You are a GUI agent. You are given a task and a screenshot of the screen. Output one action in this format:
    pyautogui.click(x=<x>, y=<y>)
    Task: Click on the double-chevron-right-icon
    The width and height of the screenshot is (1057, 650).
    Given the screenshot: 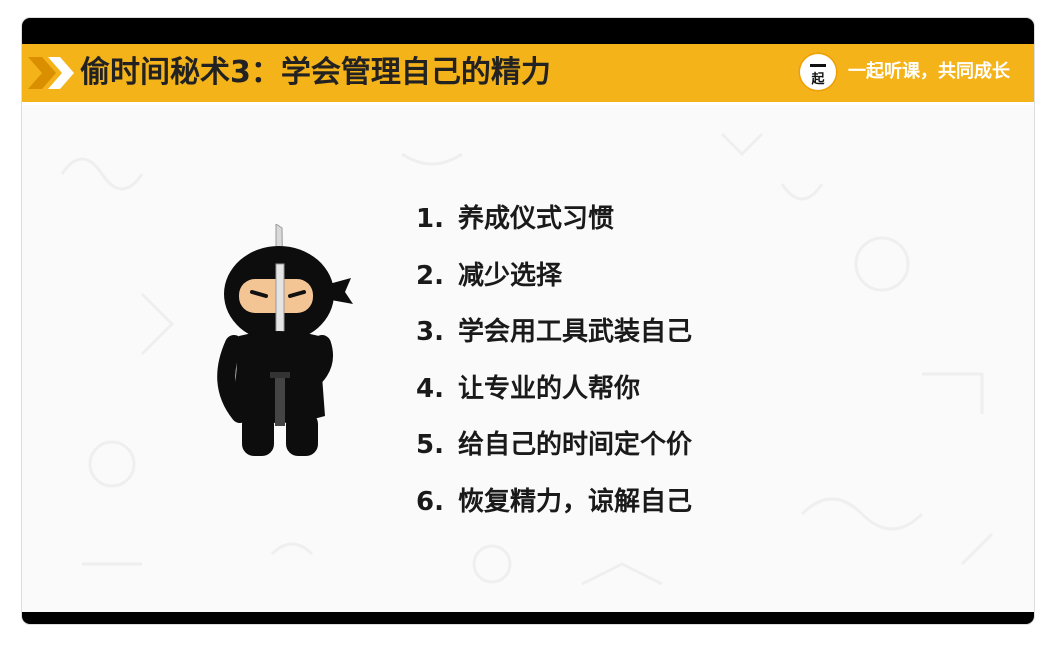 What is the action you would take?
    pyautogui.click(x=51, y=73)
    